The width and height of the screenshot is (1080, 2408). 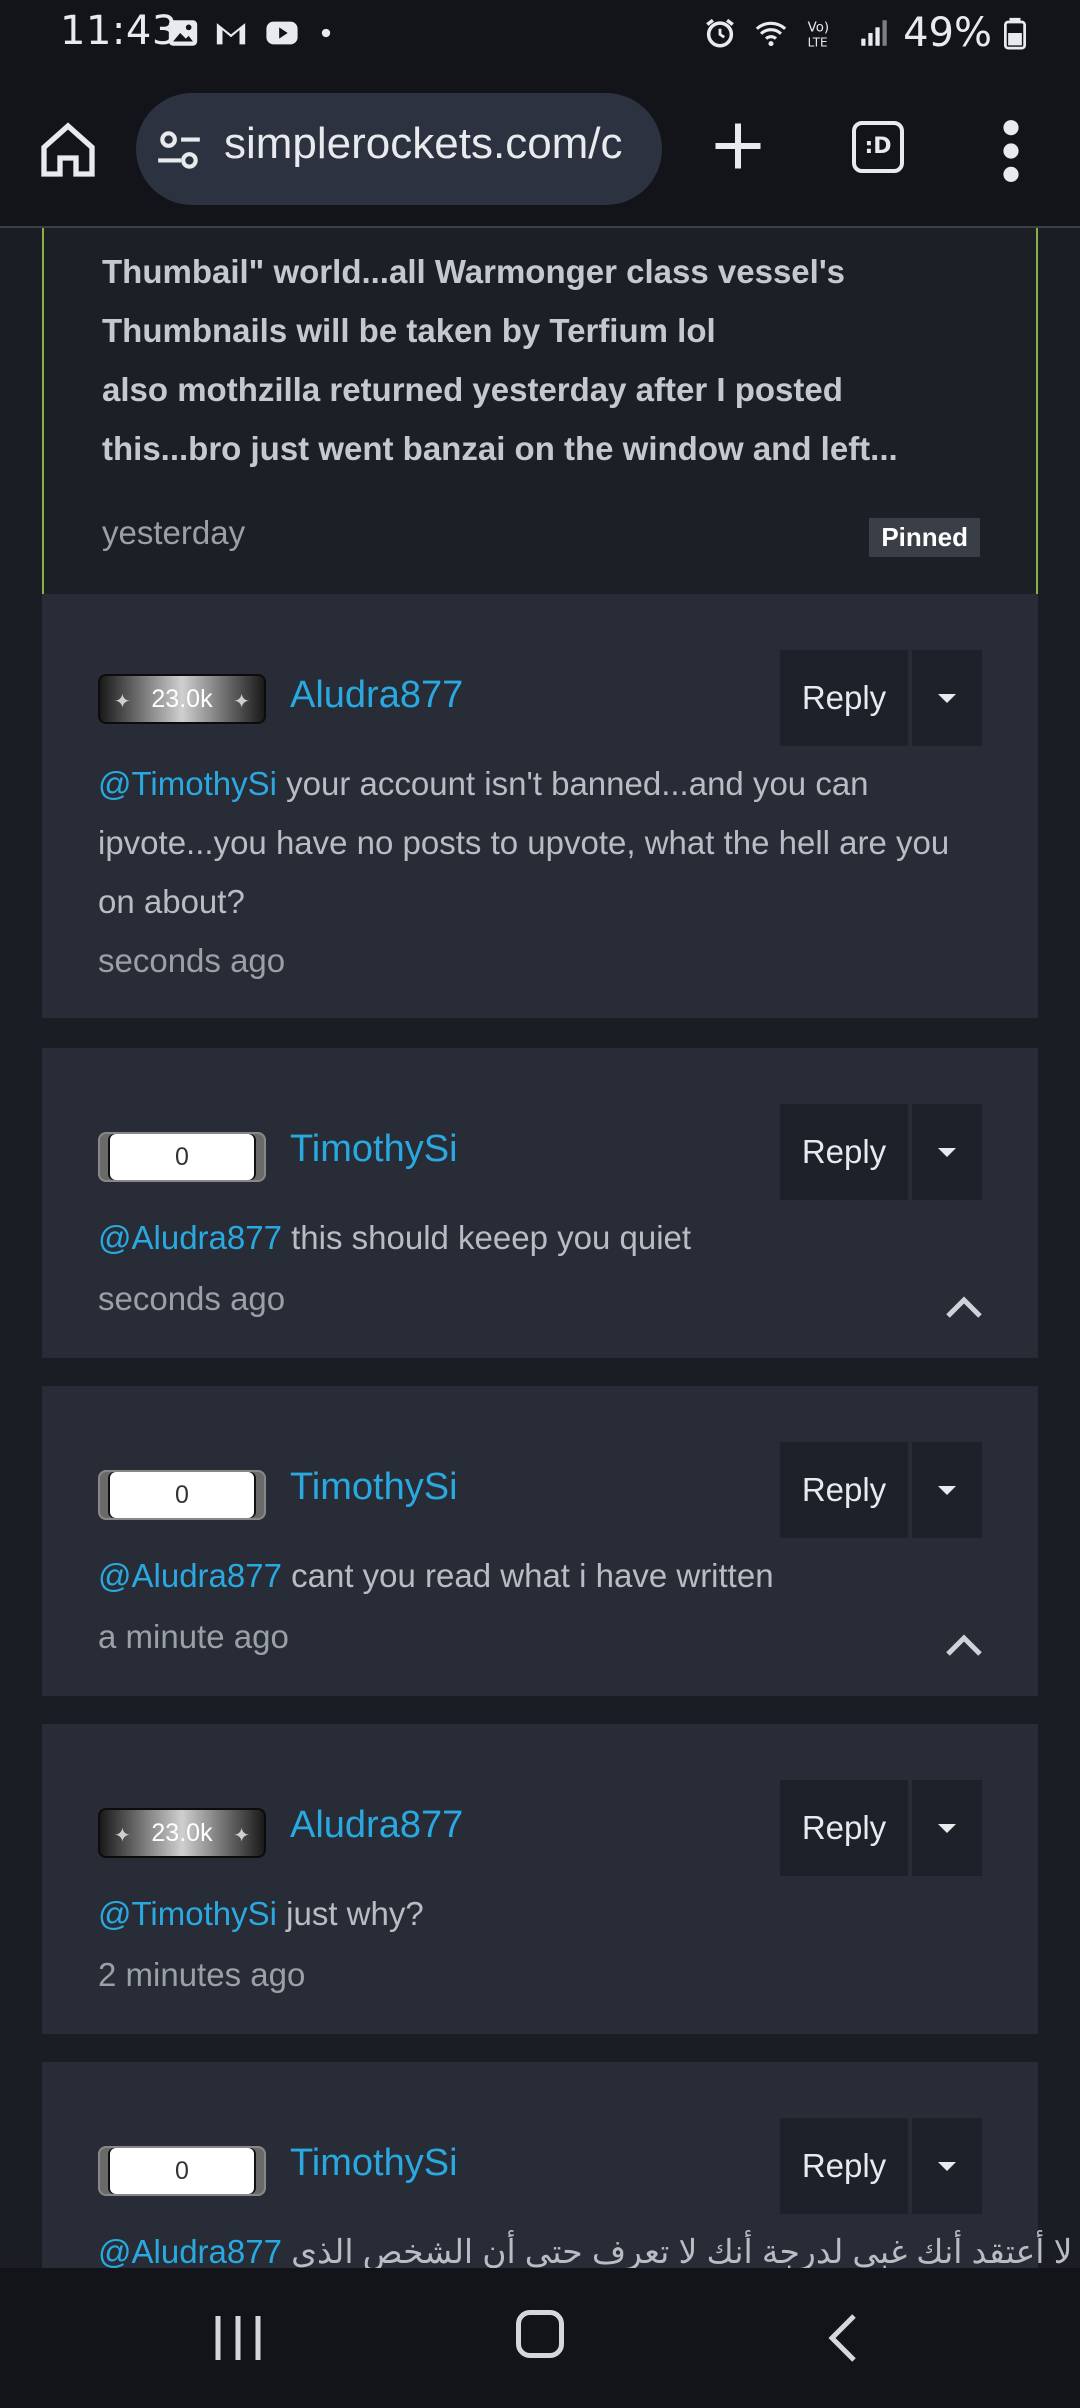 I want to click on pinned-badge: Pinned, so click(x=924, y=537).